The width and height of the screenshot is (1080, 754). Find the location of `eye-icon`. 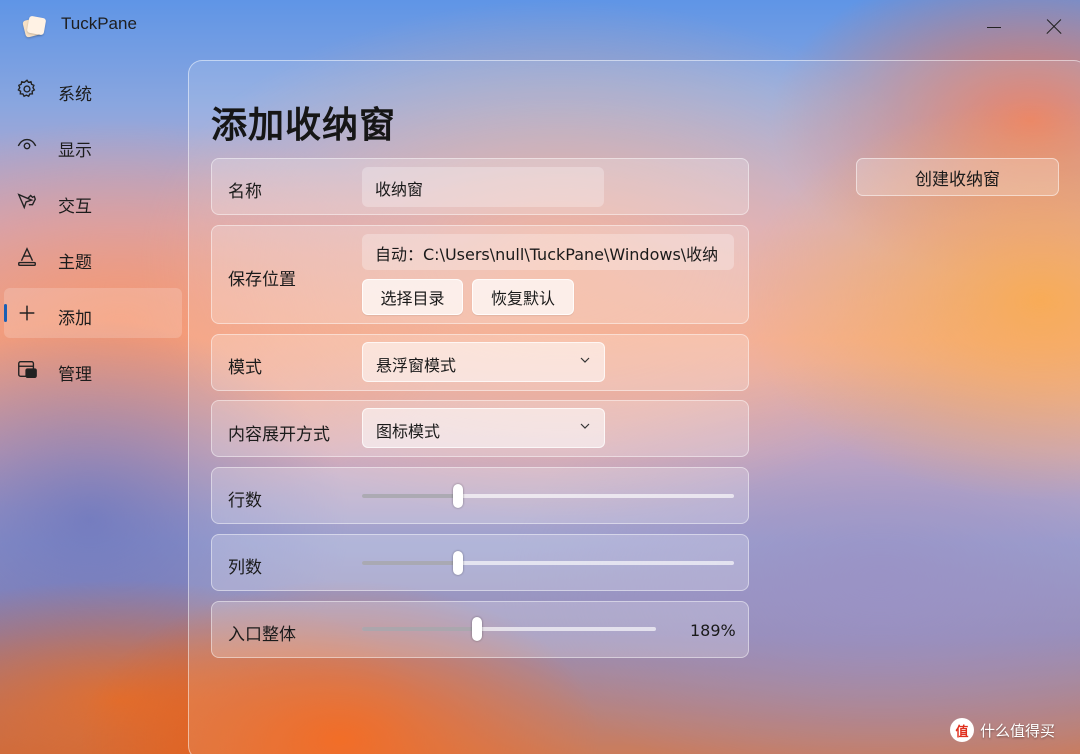

eye-icon is located at coordinates (27, 144).